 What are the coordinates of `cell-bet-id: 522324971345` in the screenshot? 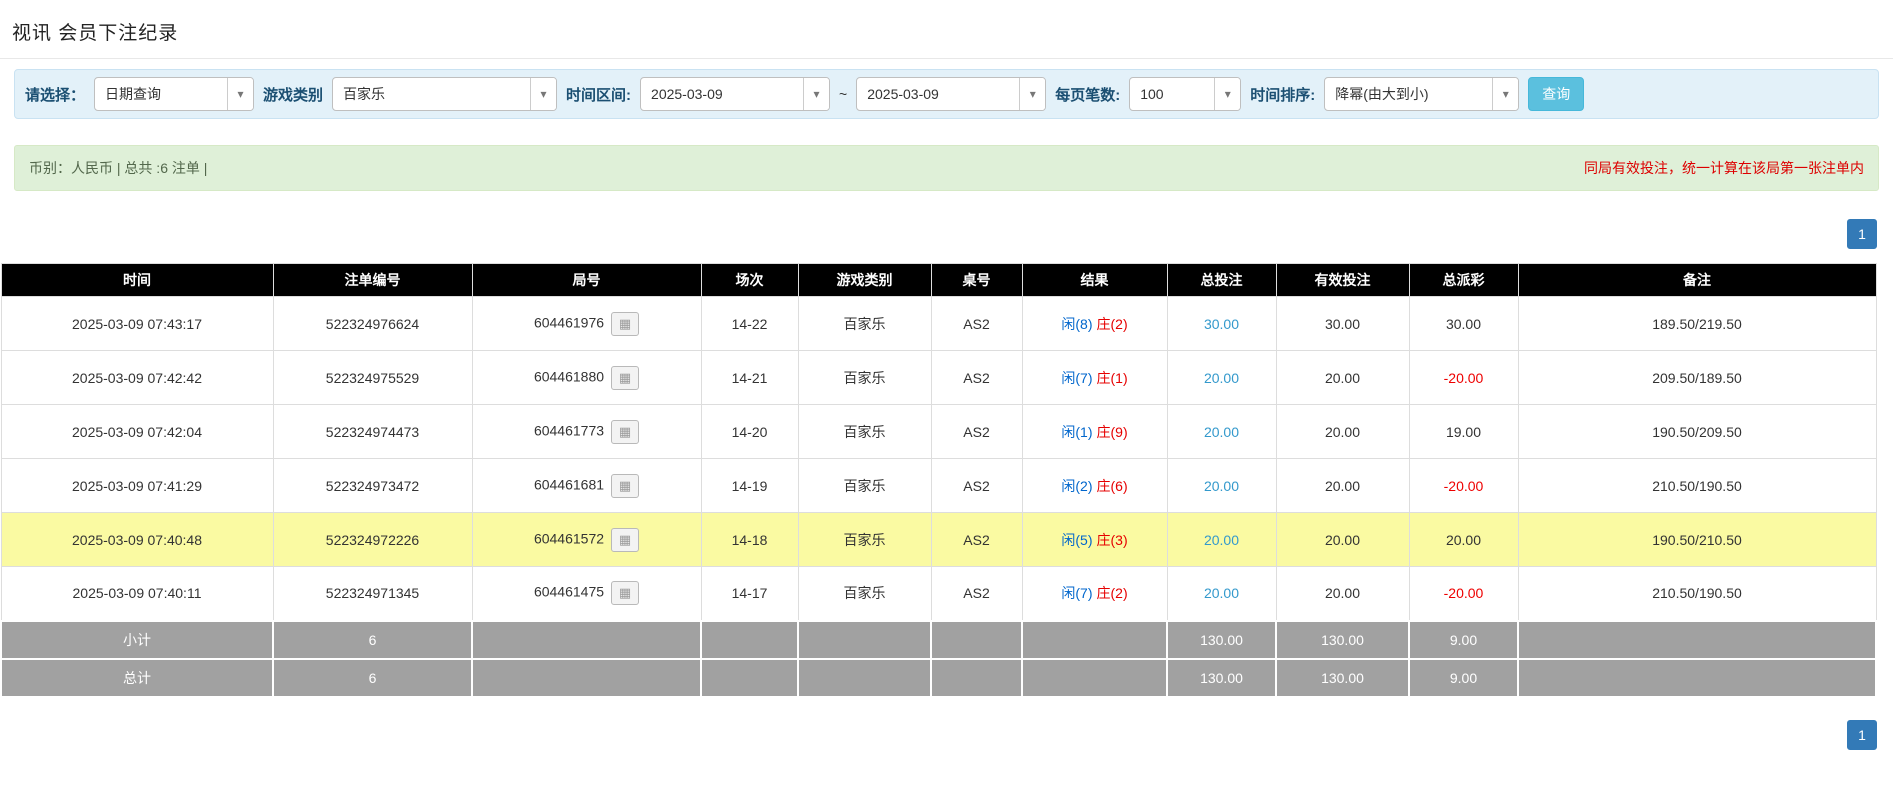 It's located at (372, 593).